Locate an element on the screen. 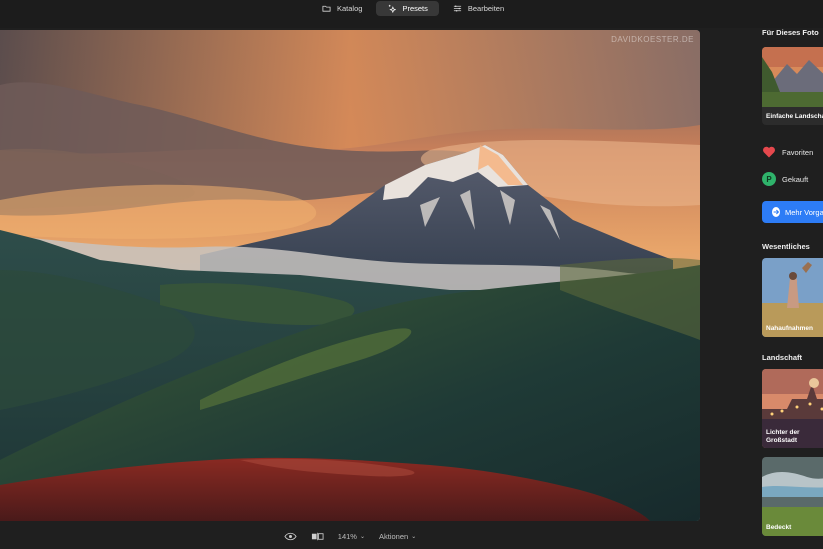 The image size is (823, 549). tab-katalog: Katalog is located at coordinates (342, 8).